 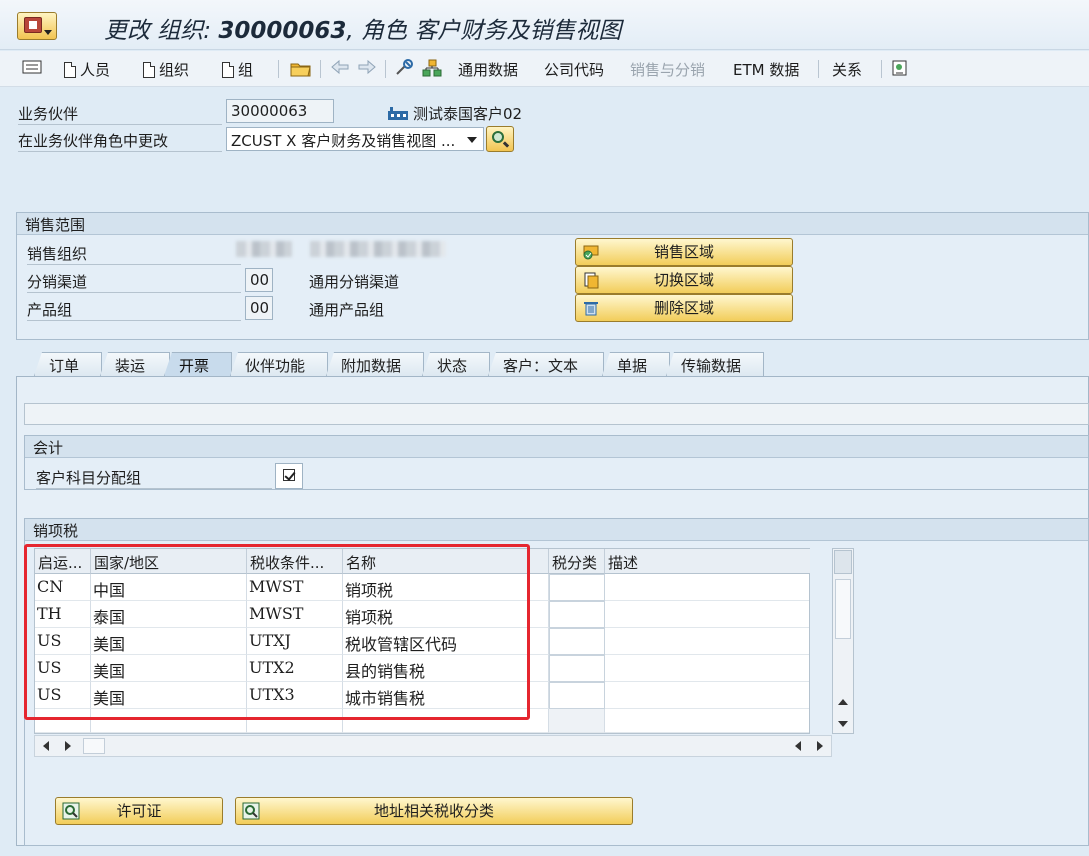 What do you see at coordinates (237, 69) in the screenshot?
I see `group-button: 组` at bounding box center [237, 69].